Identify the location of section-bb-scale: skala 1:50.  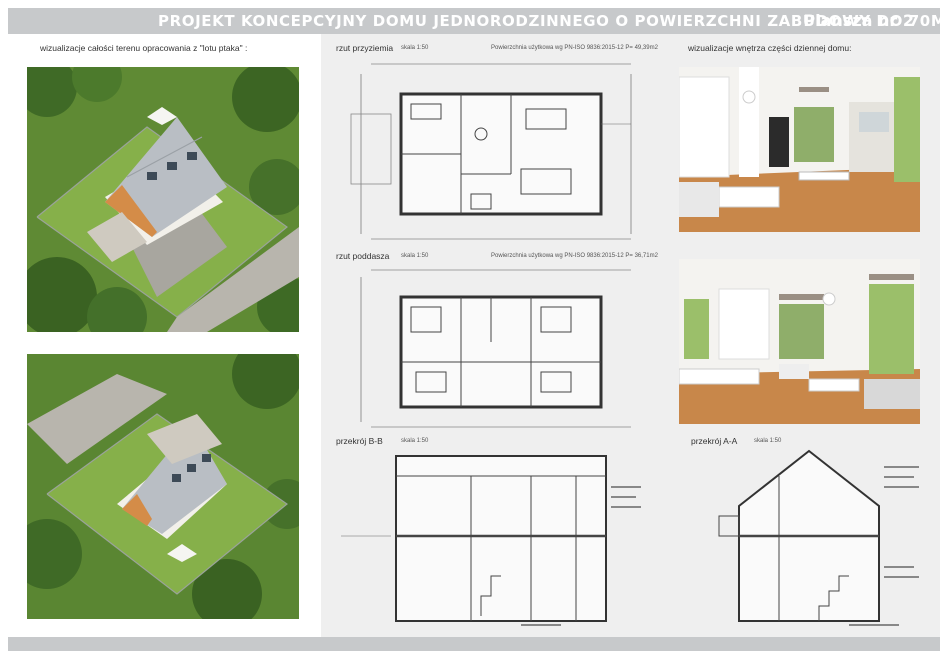
(415, 441).